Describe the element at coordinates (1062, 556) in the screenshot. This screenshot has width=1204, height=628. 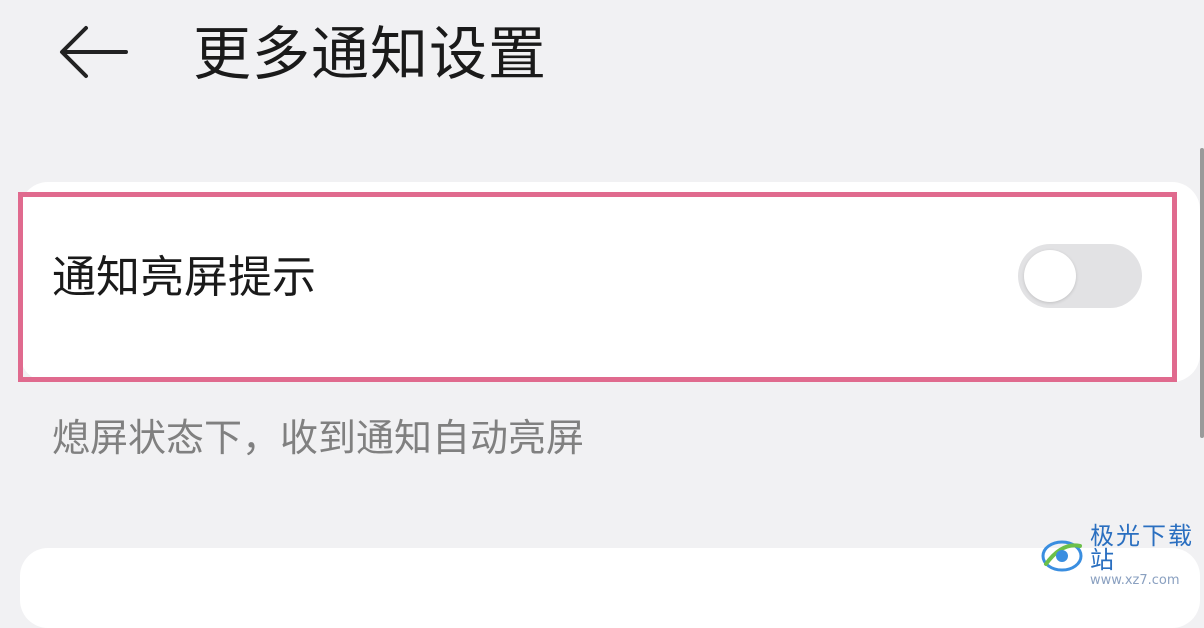
I see `xz7-logo-icon` at that location.